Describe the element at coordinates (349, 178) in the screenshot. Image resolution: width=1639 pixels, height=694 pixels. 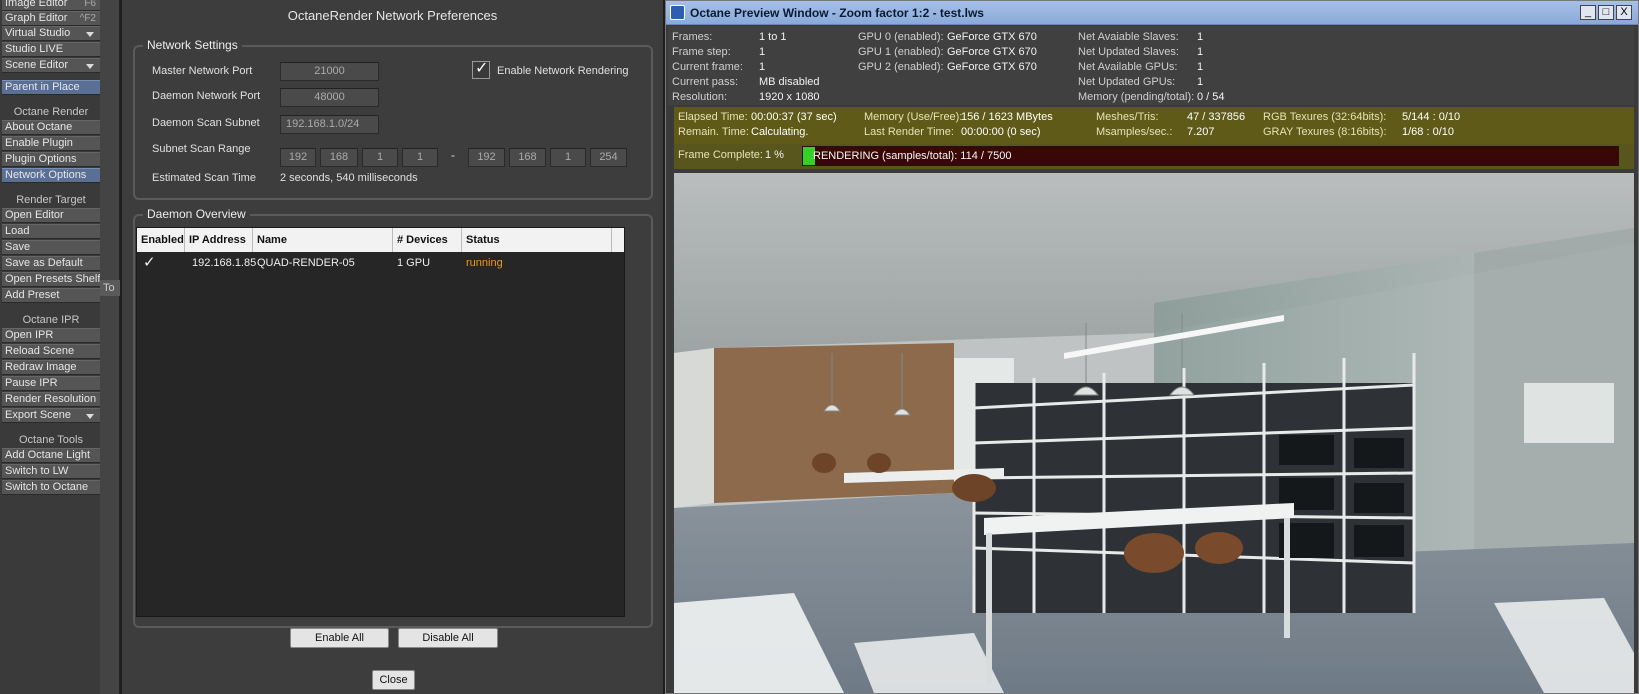
I see `scan-time-value: 2 seconds, 540 milliseconds` at that location.